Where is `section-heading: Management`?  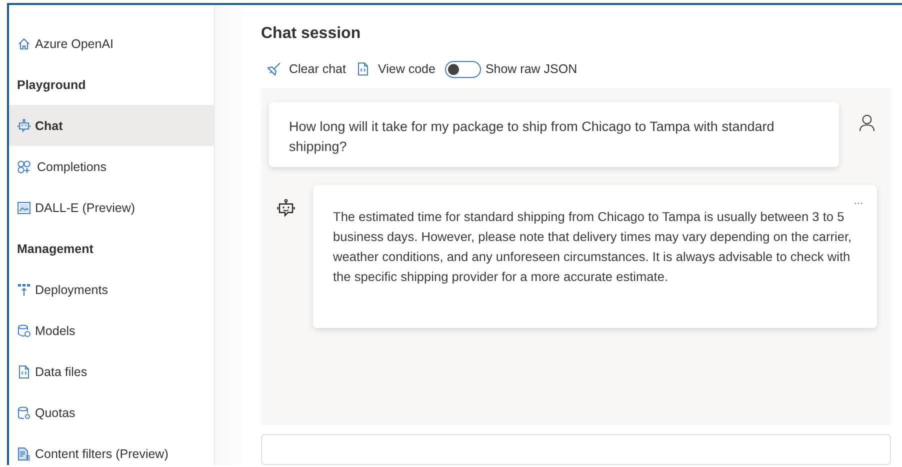
section-heading: Management is located at coordinates (55, 249).